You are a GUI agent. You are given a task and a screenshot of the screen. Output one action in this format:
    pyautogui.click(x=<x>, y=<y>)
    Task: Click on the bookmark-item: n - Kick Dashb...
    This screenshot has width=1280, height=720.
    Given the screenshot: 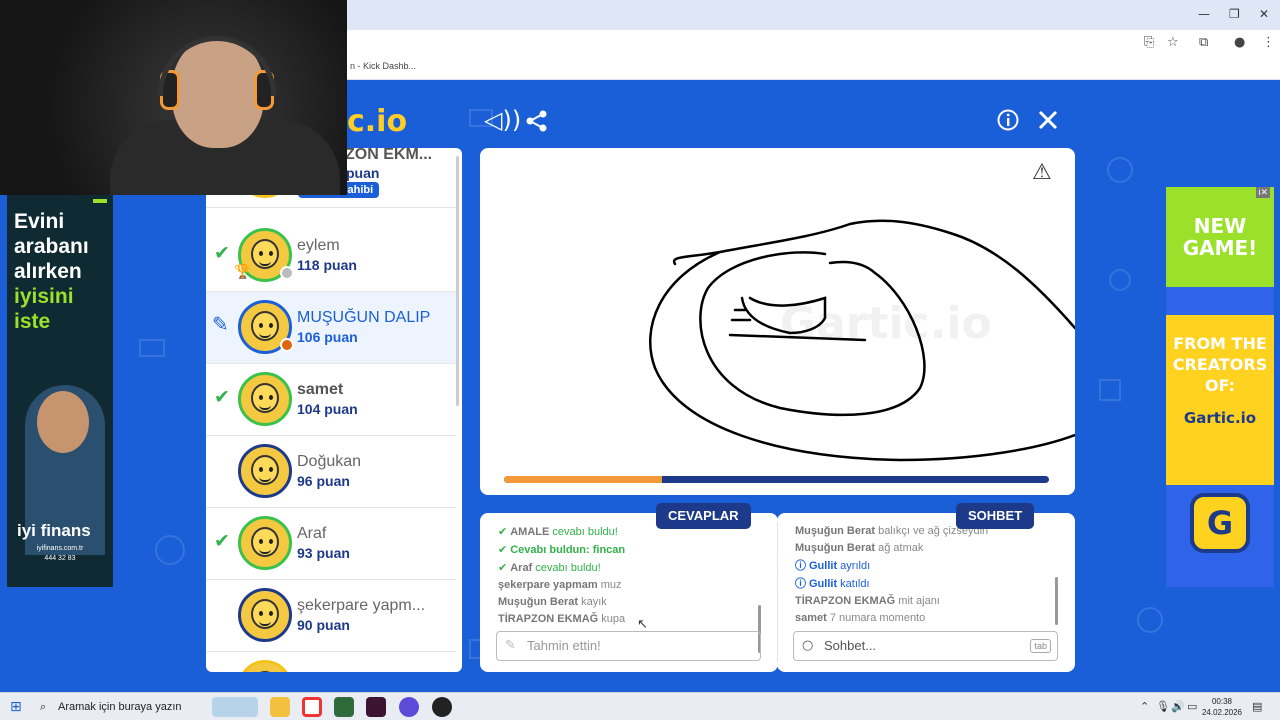 What is the action you would take?
    pyautogui.click(x=383, y=66)
    